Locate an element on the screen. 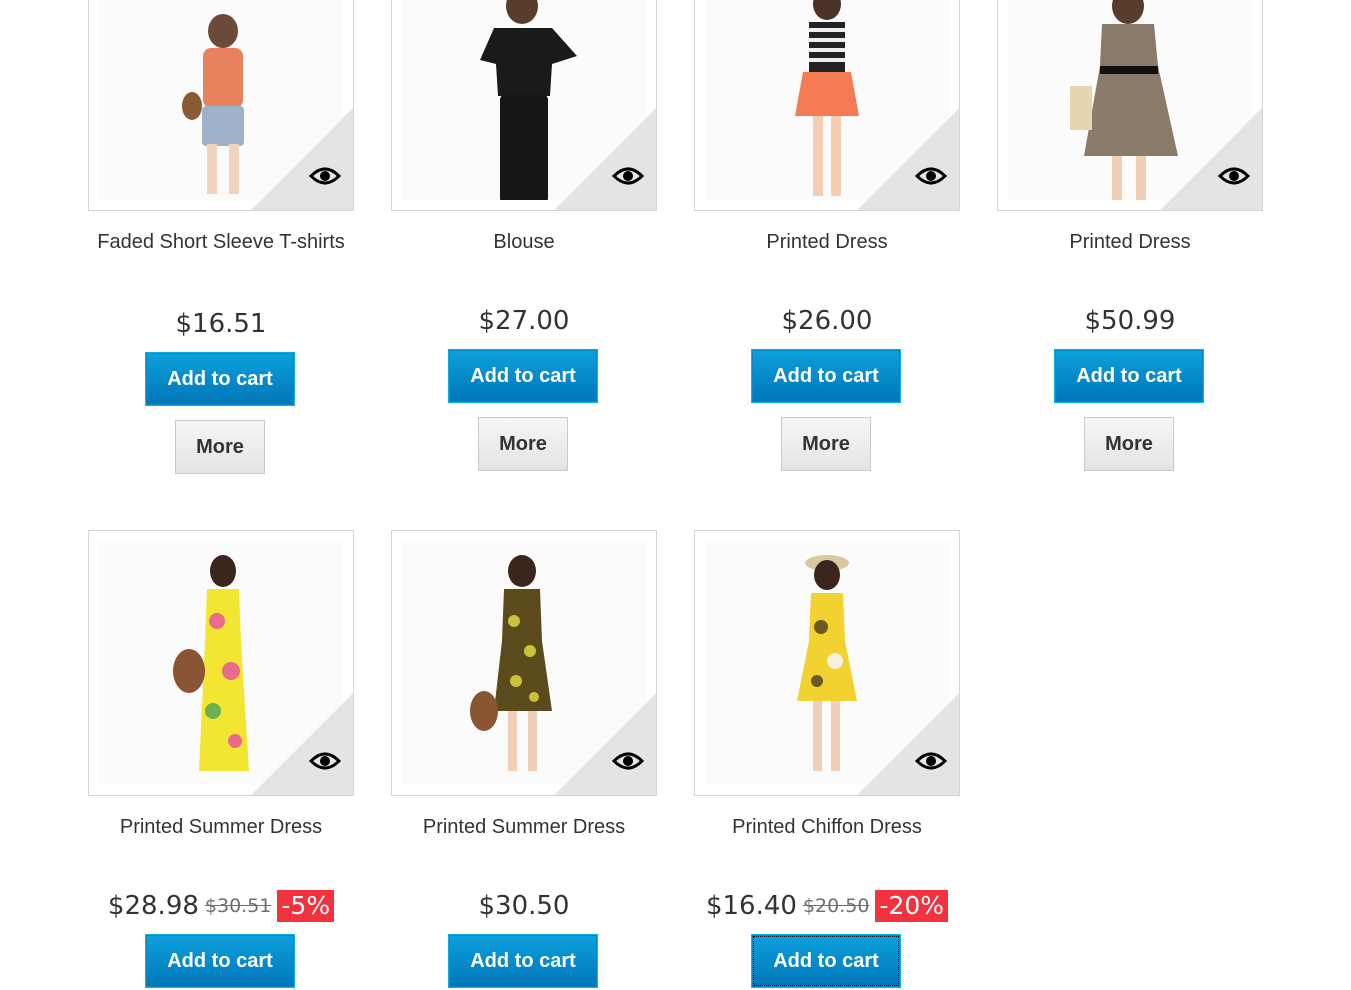  product-price: $16.51 is located at coordinates (221, 324).